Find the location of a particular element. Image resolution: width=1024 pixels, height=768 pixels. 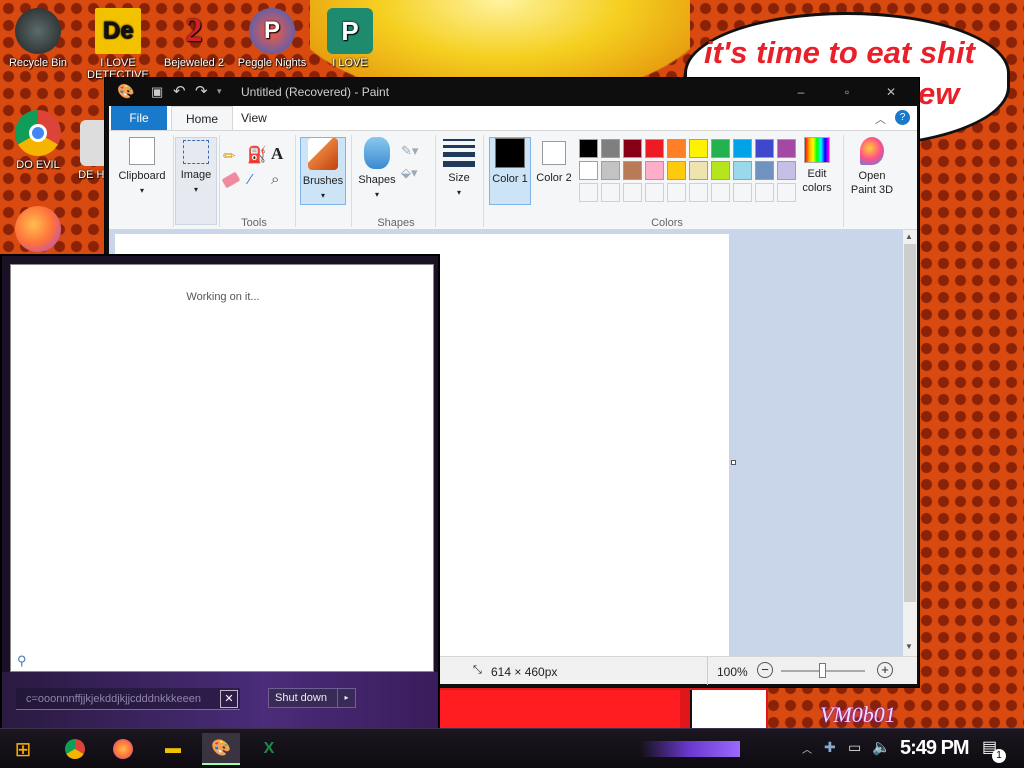

customize-qat-icon: ▾ is located at coordinates (219, 91).